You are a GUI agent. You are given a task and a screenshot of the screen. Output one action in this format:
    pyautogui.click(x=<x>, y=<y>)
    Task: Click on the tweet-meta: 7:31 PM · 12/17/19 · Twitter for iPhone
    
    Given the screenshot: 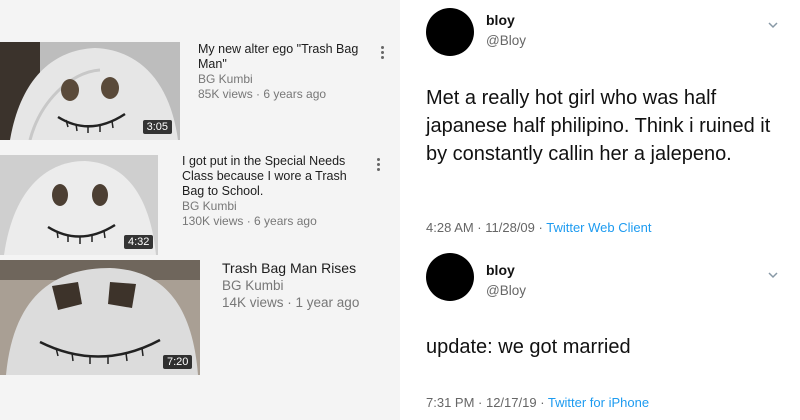 What is the action you would take?
    pyautogui.click(x=537, y=402)
    